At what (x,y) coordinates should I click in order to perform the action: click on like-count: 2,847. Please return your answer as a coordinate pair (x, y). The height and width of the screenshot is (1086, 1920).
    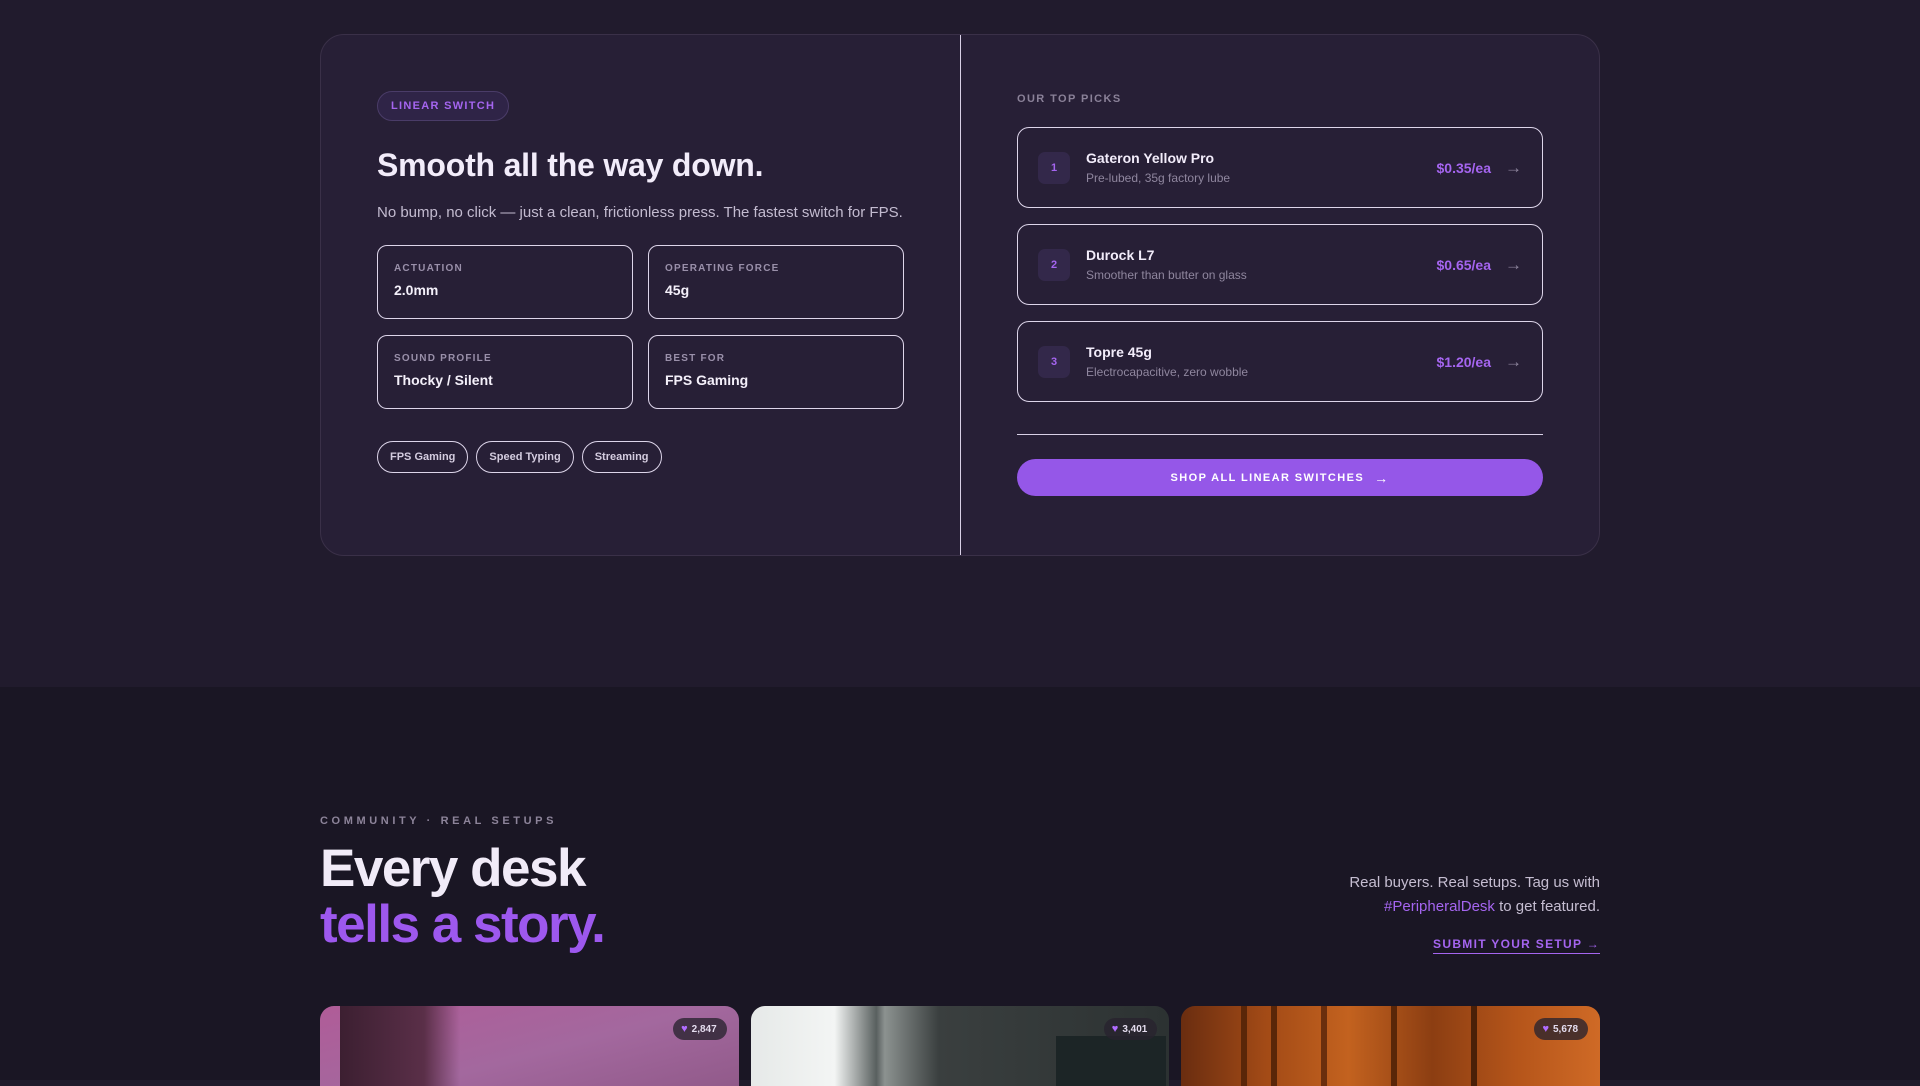
    Looking at the image, I should click on (704, 1029).